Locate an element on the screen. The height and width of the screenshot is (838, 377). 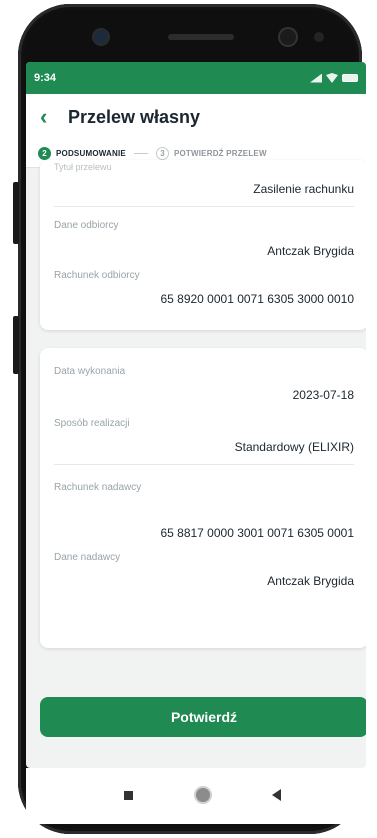
title-label: Tytuł przelewu is located at coordinates (83, 167).